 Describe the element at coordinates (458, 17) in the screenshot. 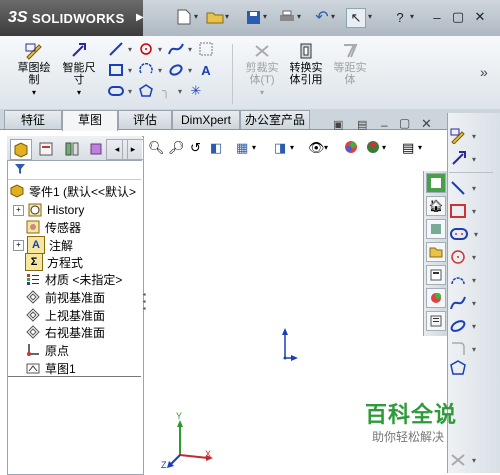

I see `restore-button: ▢` at that location.